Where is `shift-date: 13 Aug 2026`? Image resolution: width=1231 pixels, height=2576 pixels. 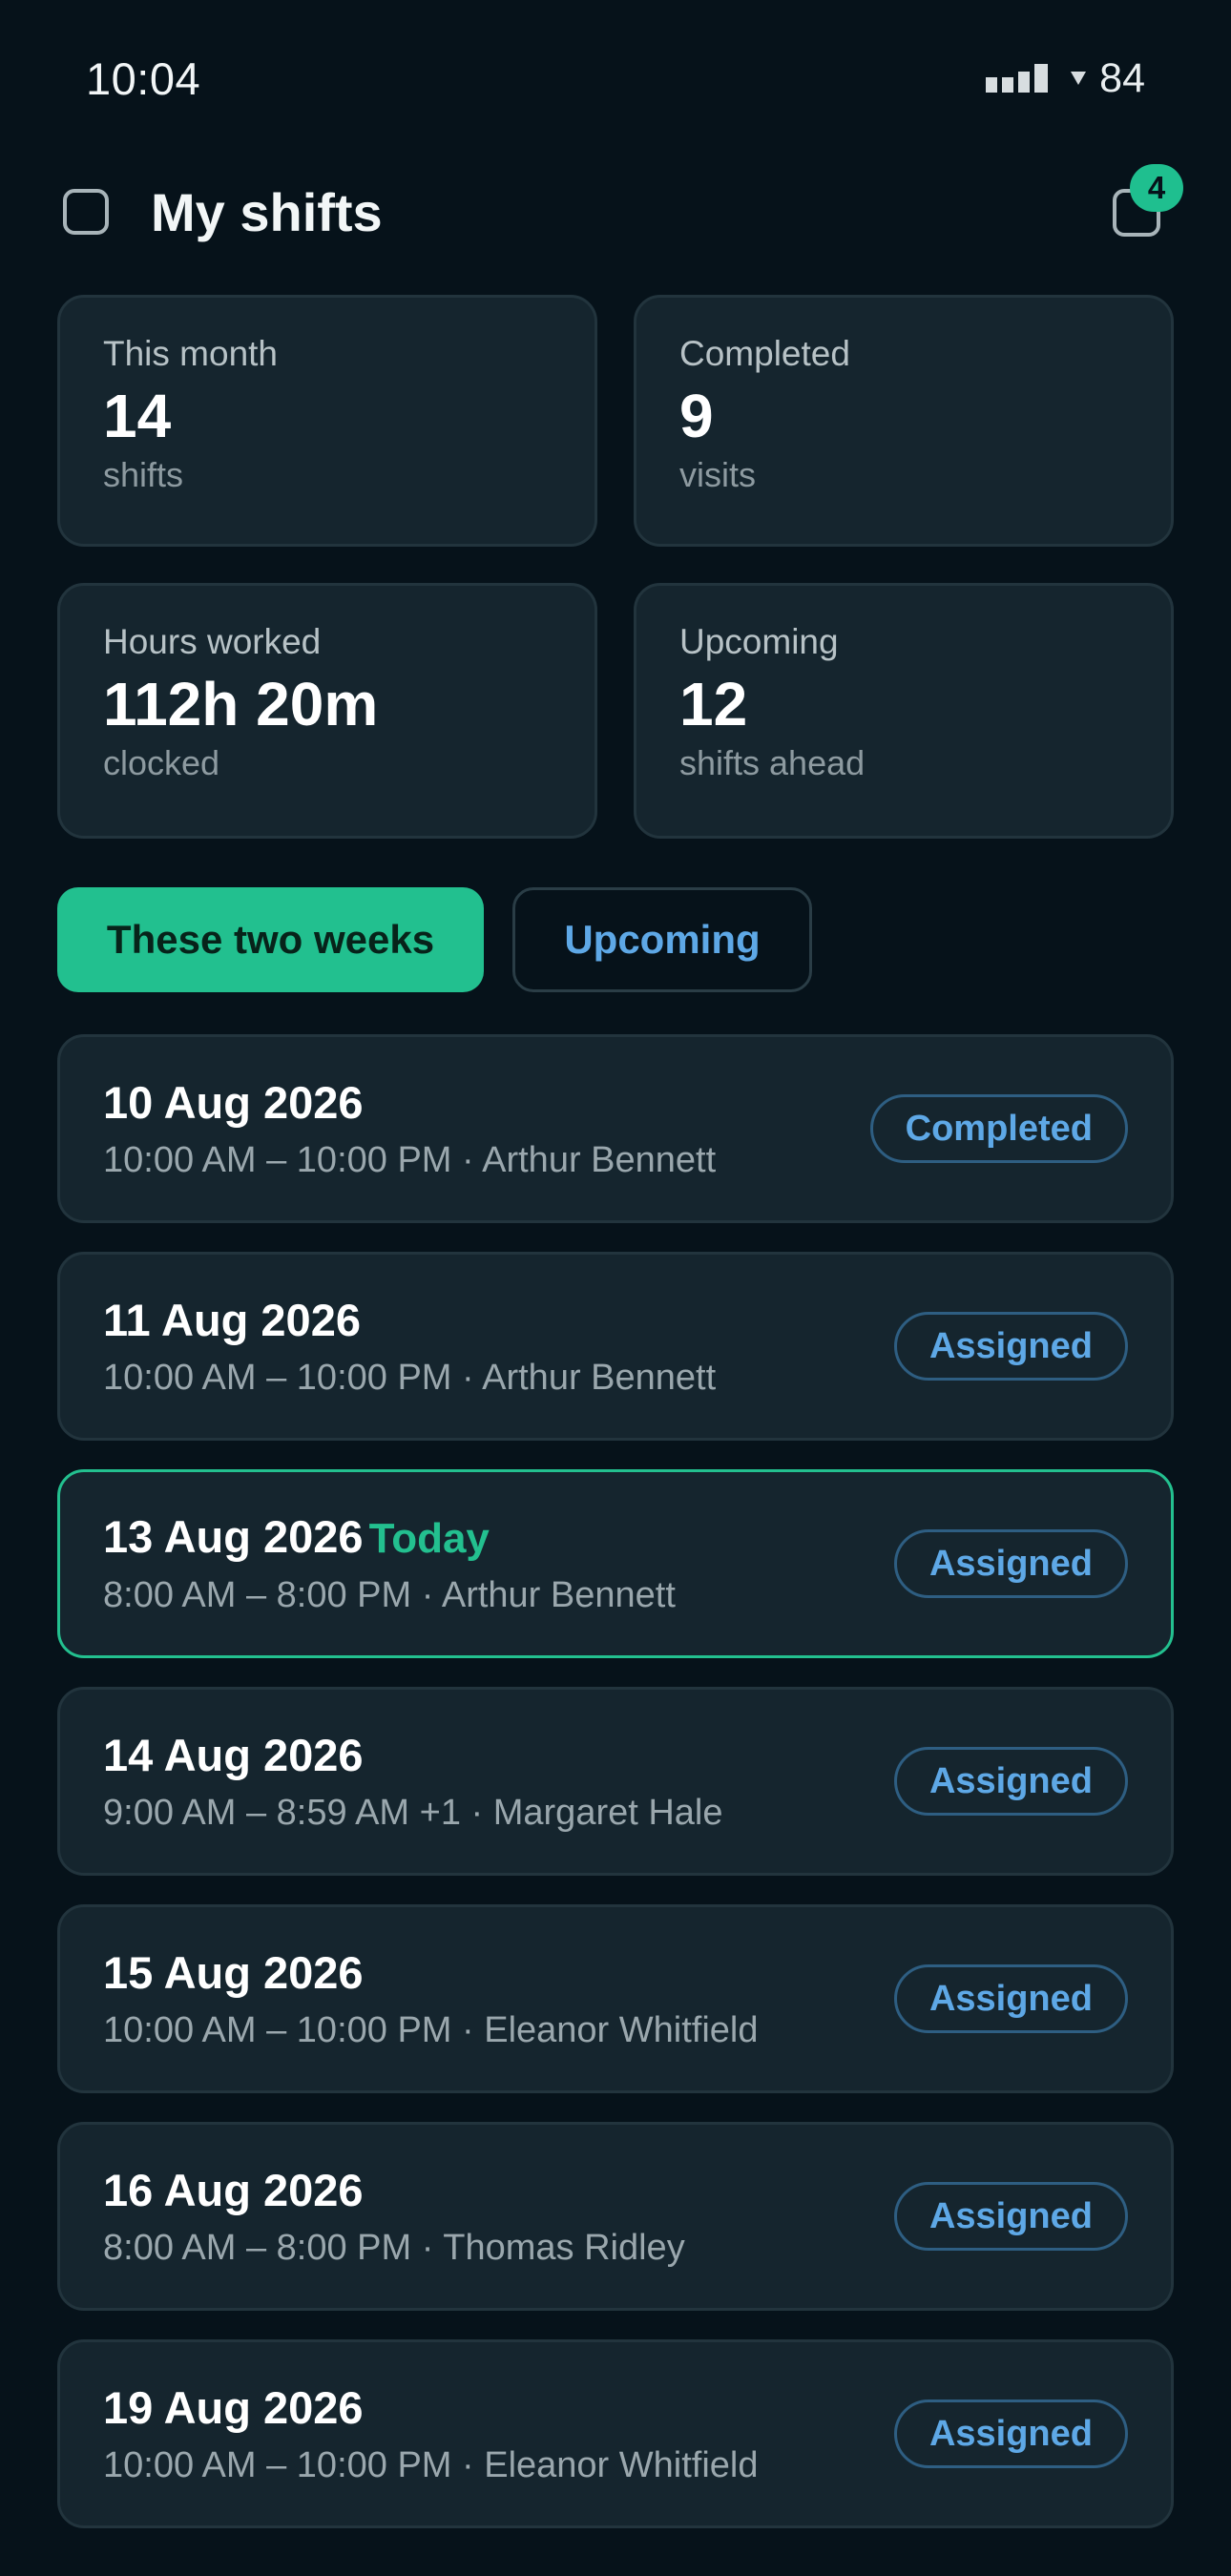 shift-date: 13 Aug 2026 is located at coordinates (233, 1536).